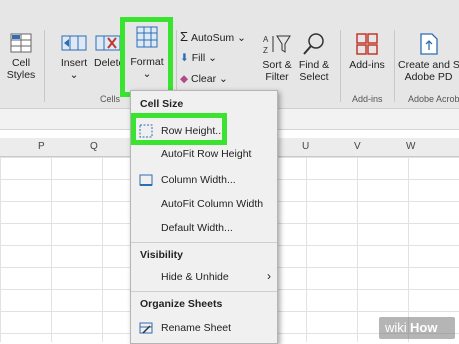 This screenshot has height=344, width=459. Describe the element at coordinates (204, 79) in the screenshot. I see `clear-label: Clear` at that location.